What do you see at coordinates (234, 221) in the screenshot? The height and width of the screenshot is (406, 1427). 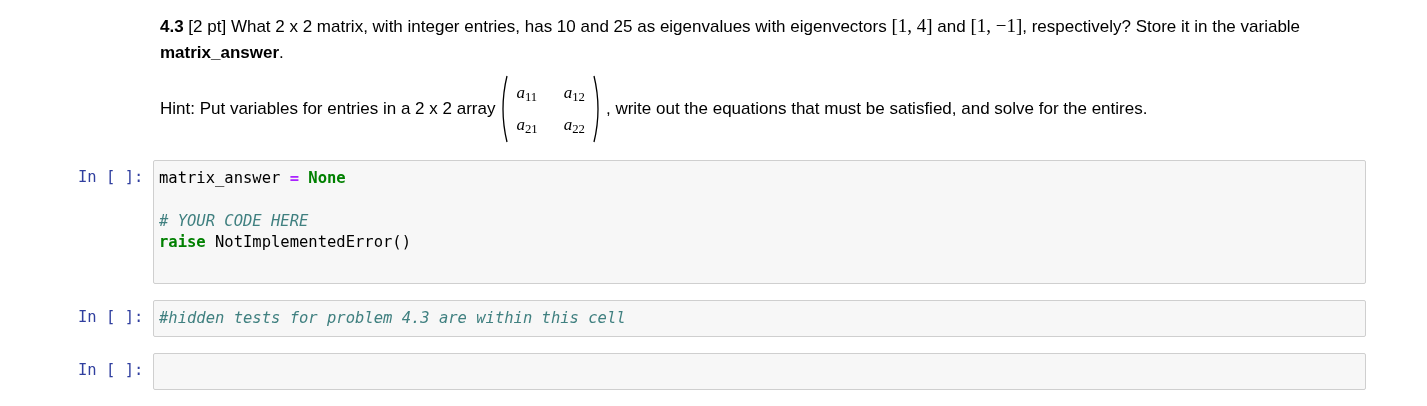 I see `code-line: # YOUR CODE HERE` at bounding box center [234, 221].